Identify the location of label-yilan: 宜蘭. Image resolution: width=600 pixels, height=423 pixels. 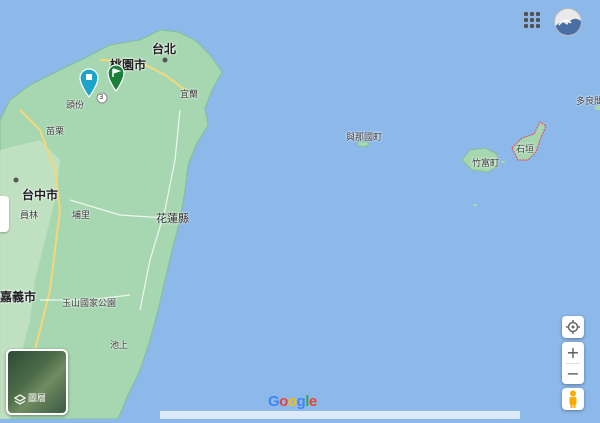
(189, 95).